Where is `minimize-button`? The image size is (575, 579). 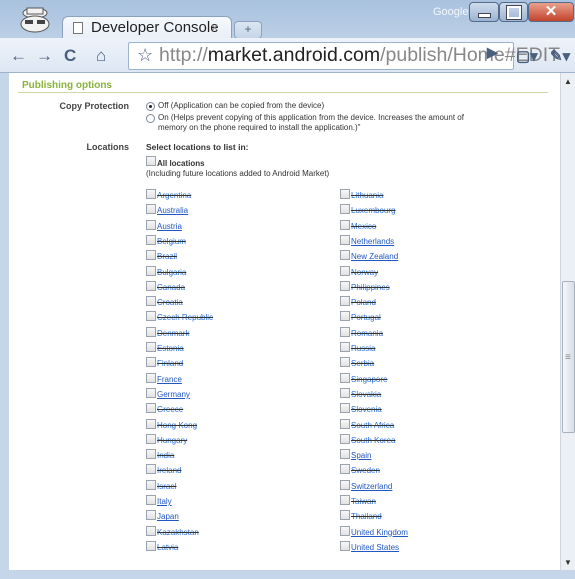 minimize-button is located at coordinates (484, 12).